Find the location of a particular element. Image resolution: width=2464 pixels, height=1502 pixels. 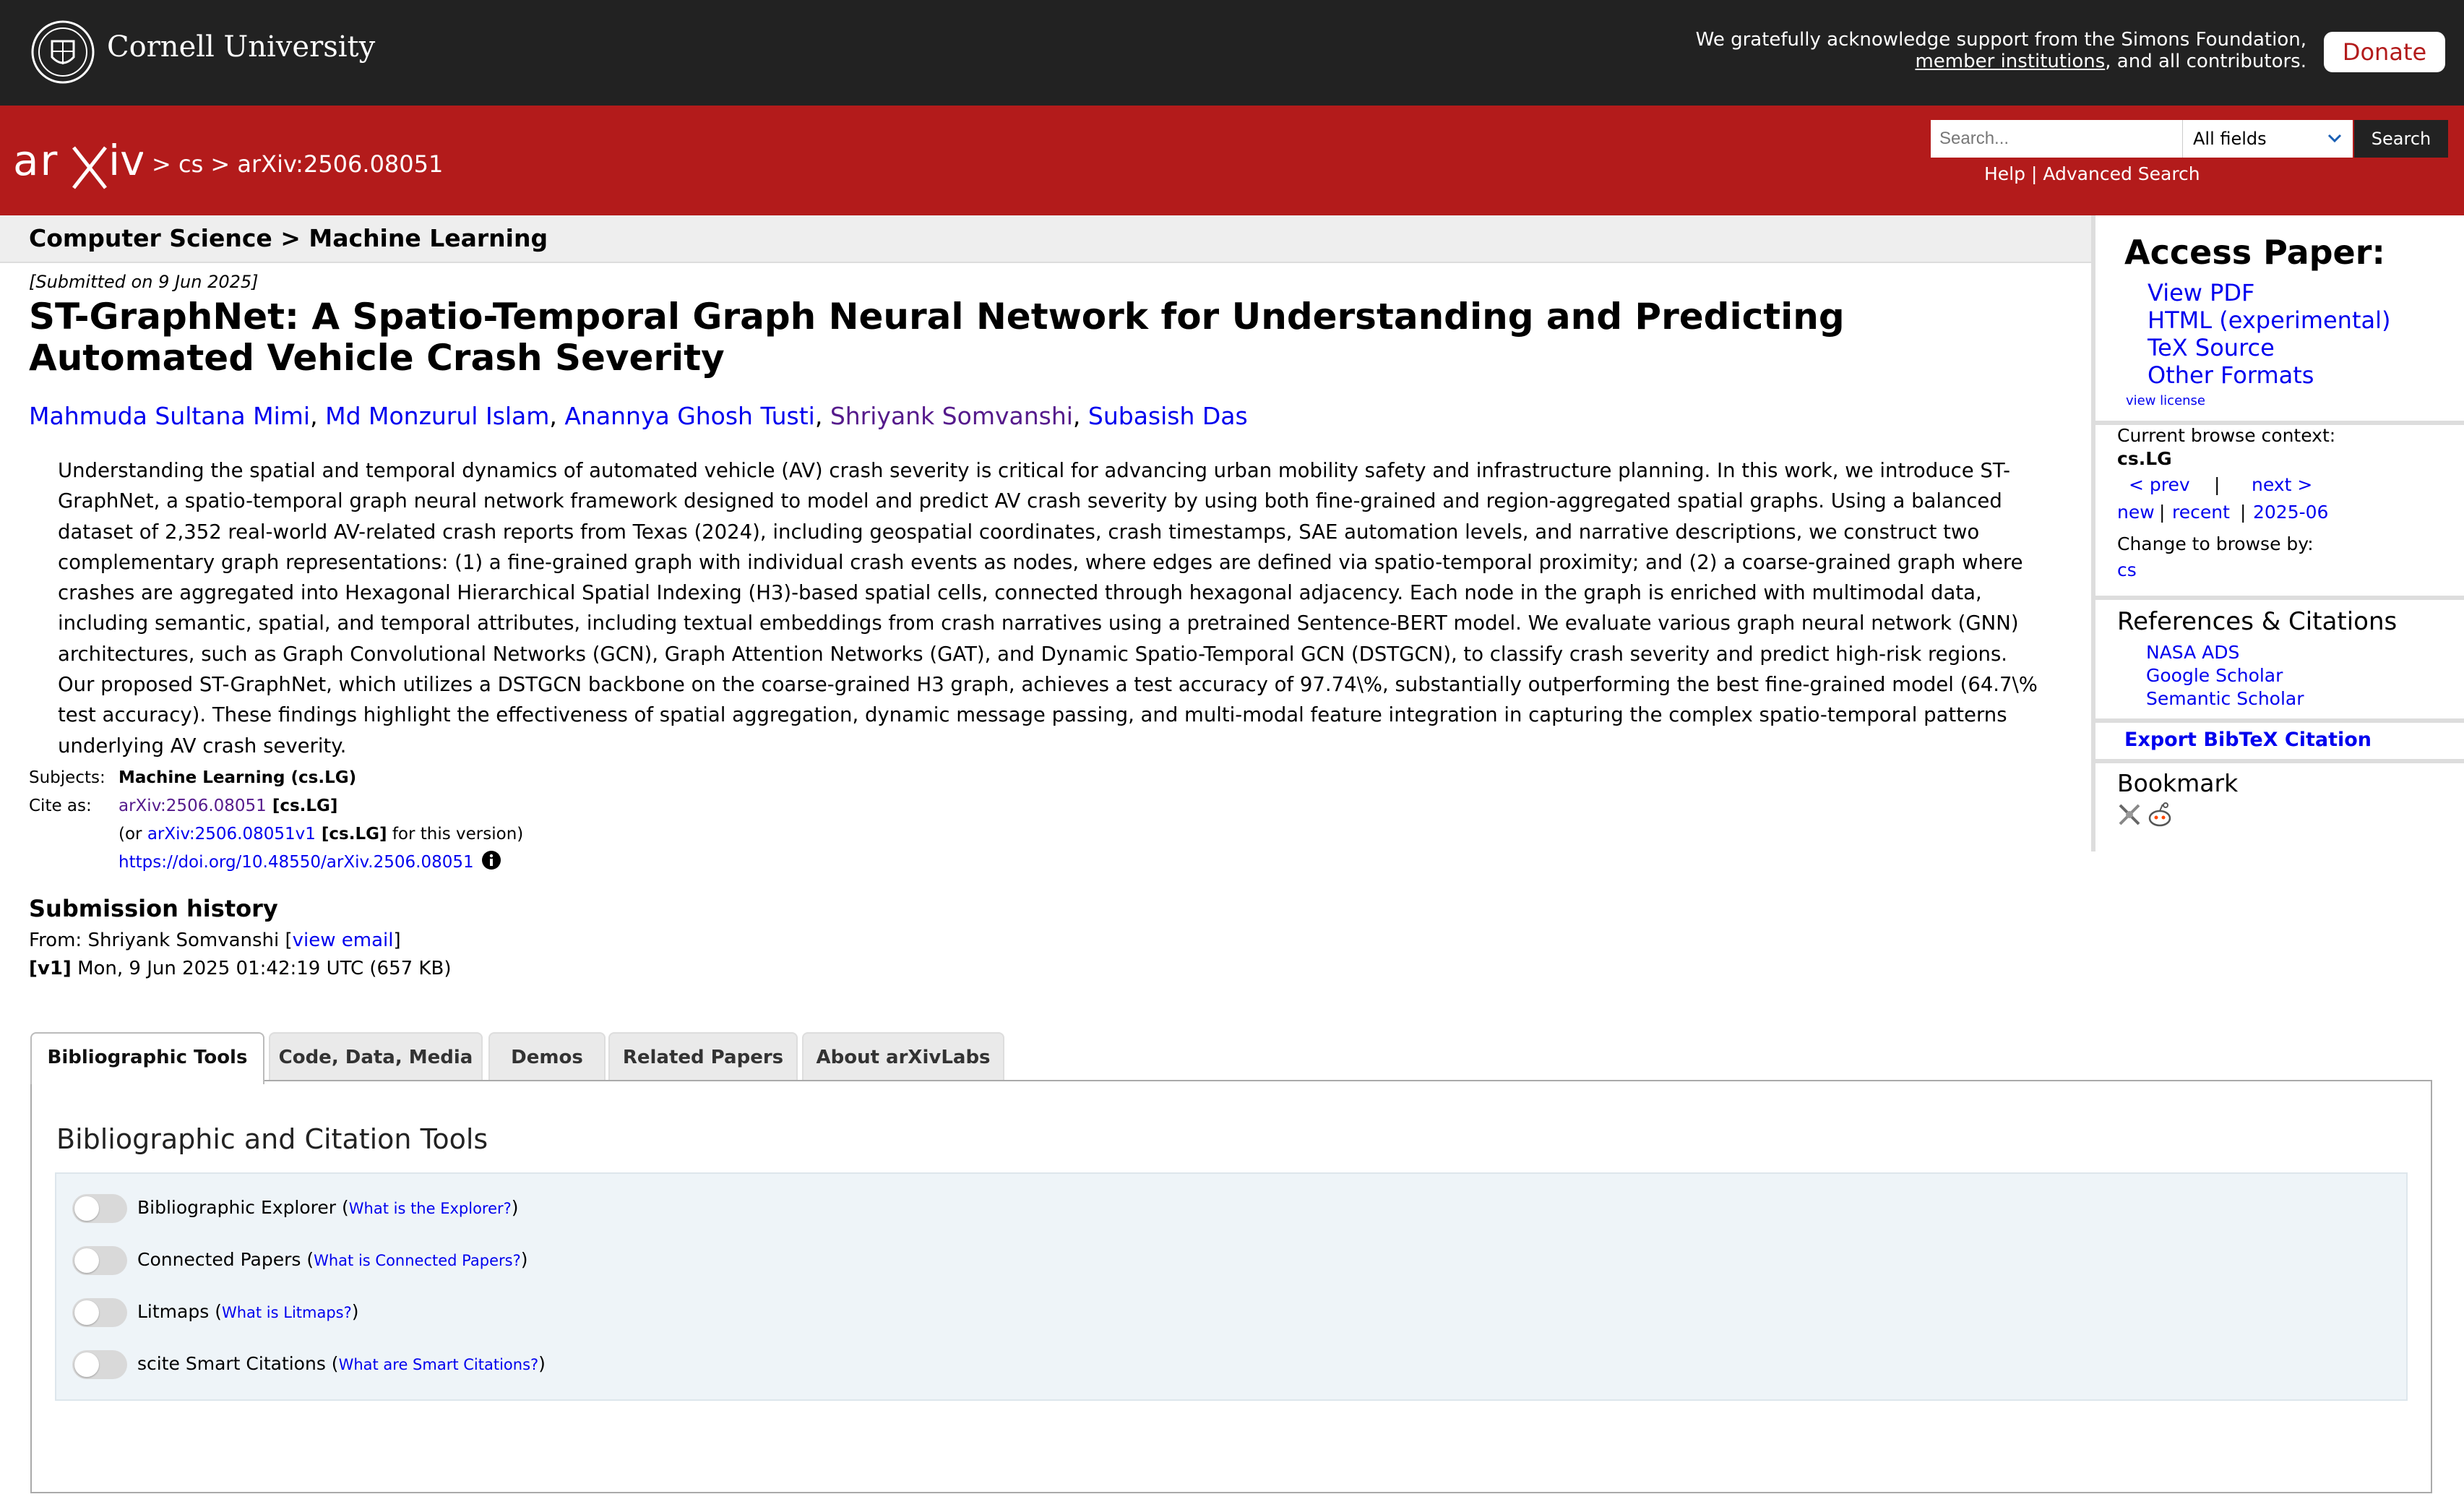

litmaps-help-link: What is Litmaps? is located at coordinates (287, 1312).